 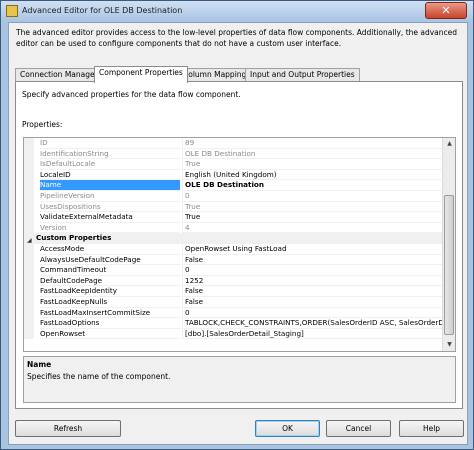 What do you see at coordinates (110, 323) in the screenshot?
I see `property-name: FastLoadOptions` at bounding box center [110, 323].